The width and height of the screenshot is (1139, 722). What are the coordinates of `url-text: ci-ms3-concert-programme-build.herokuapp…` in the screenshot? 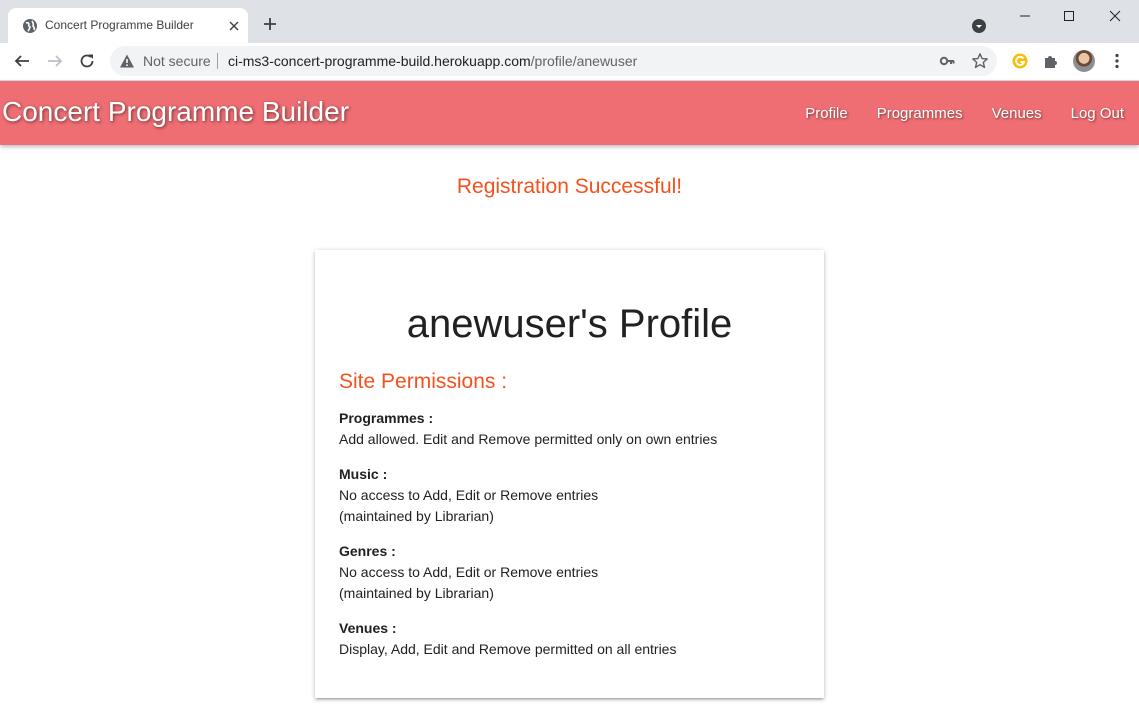 It's located at (432, 61).